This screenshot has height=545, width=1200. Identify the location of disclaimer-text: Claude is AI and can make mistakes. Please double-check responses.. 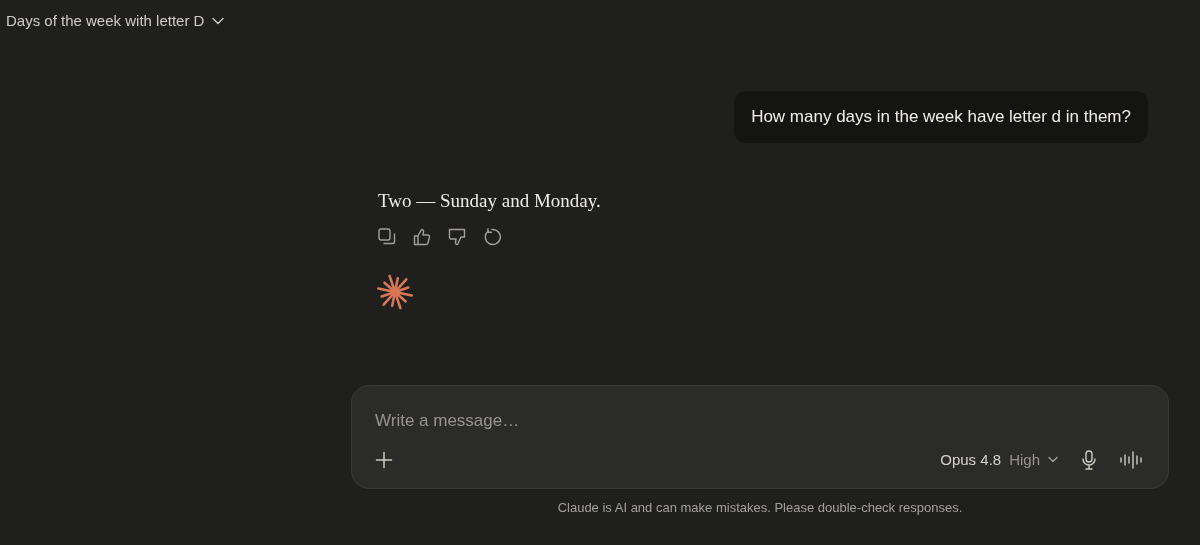
(760, 507).